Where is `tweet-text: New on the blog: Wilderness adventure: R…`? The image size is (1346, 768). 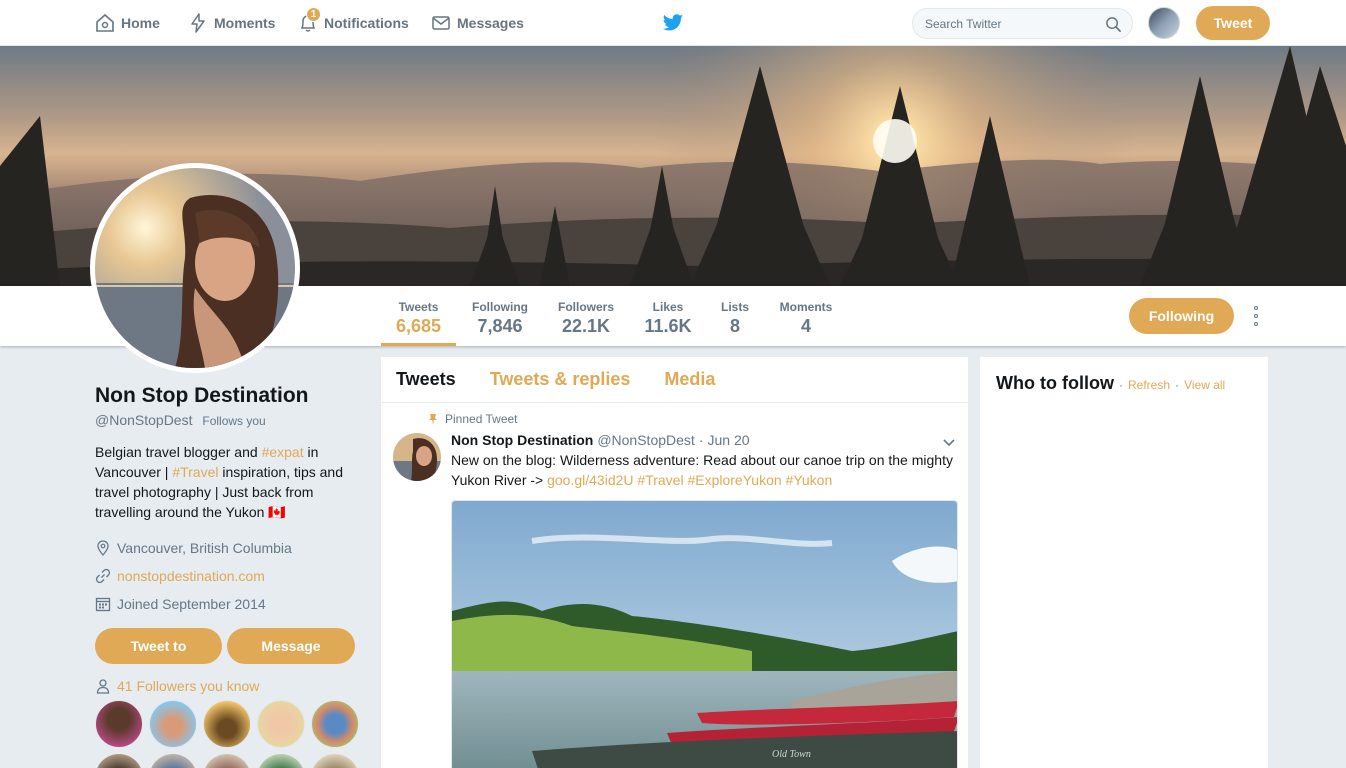 tweet-text: New on the blog: Wilderness adventure: R… is located at coordinates (704, 470).